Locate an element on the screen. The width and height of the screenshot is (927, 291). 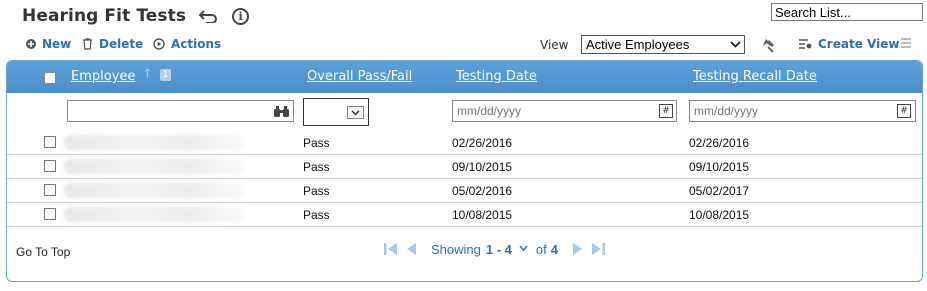
table-row: Pass 02/26/2016 02/26/2016 is located at coordinates (464, 143).